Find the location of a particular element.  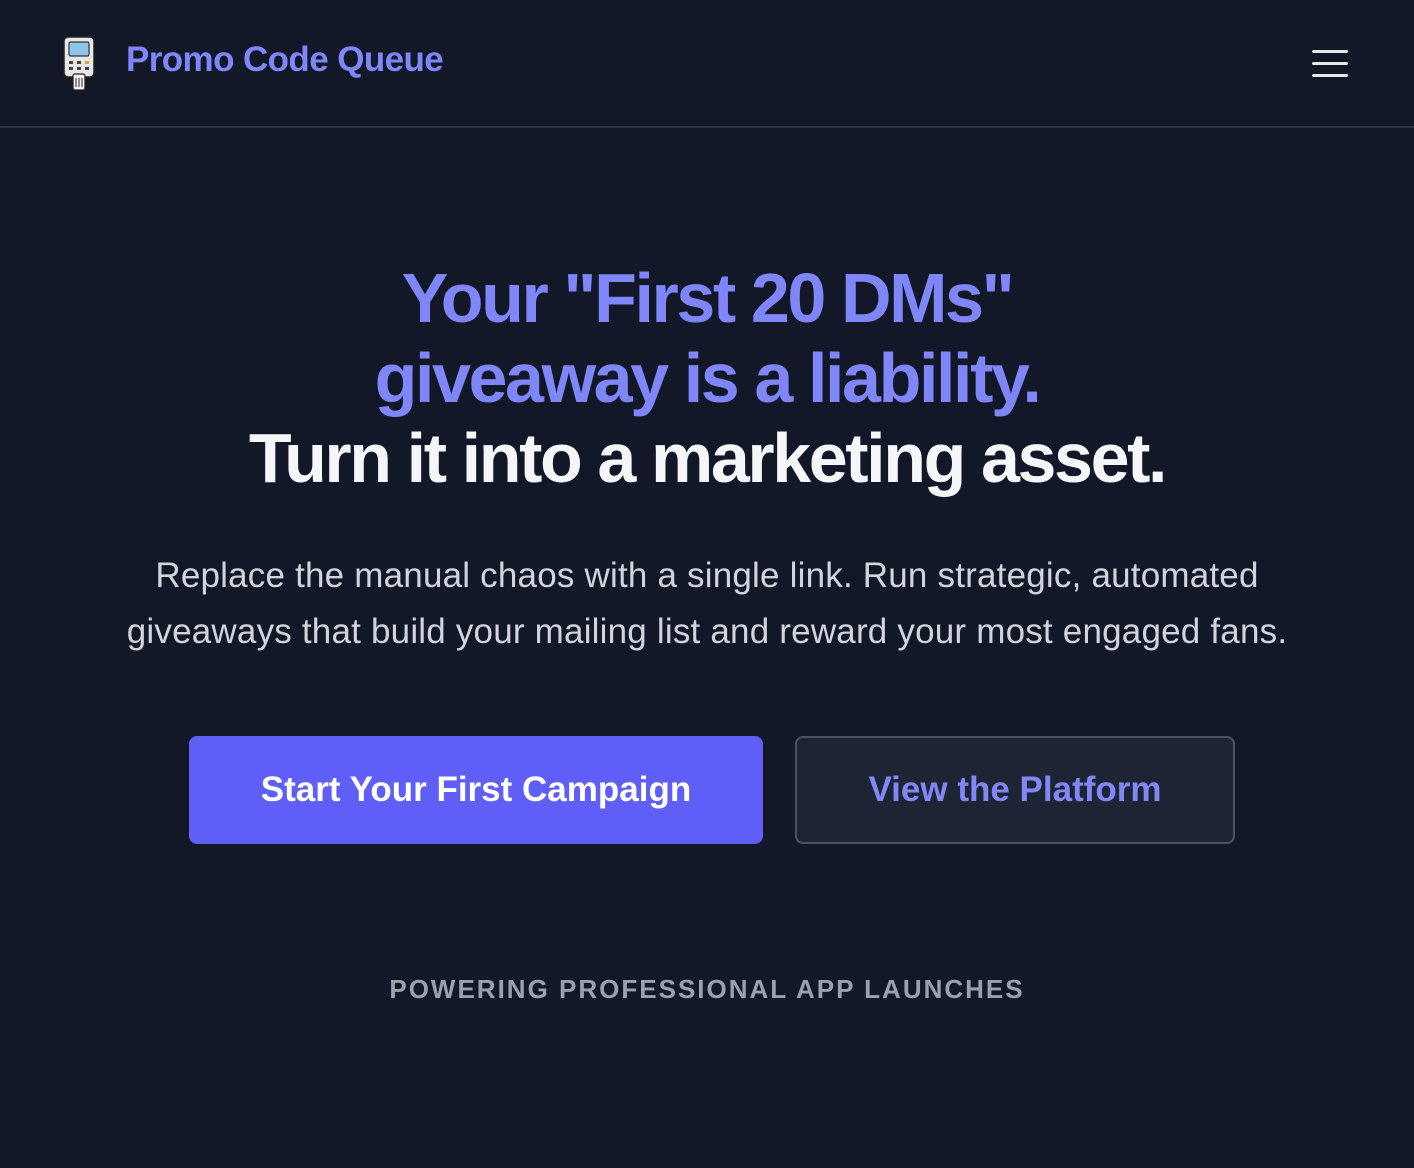

start-campaign-button: Start Your First Campaign is located at coordinates (476, 790).